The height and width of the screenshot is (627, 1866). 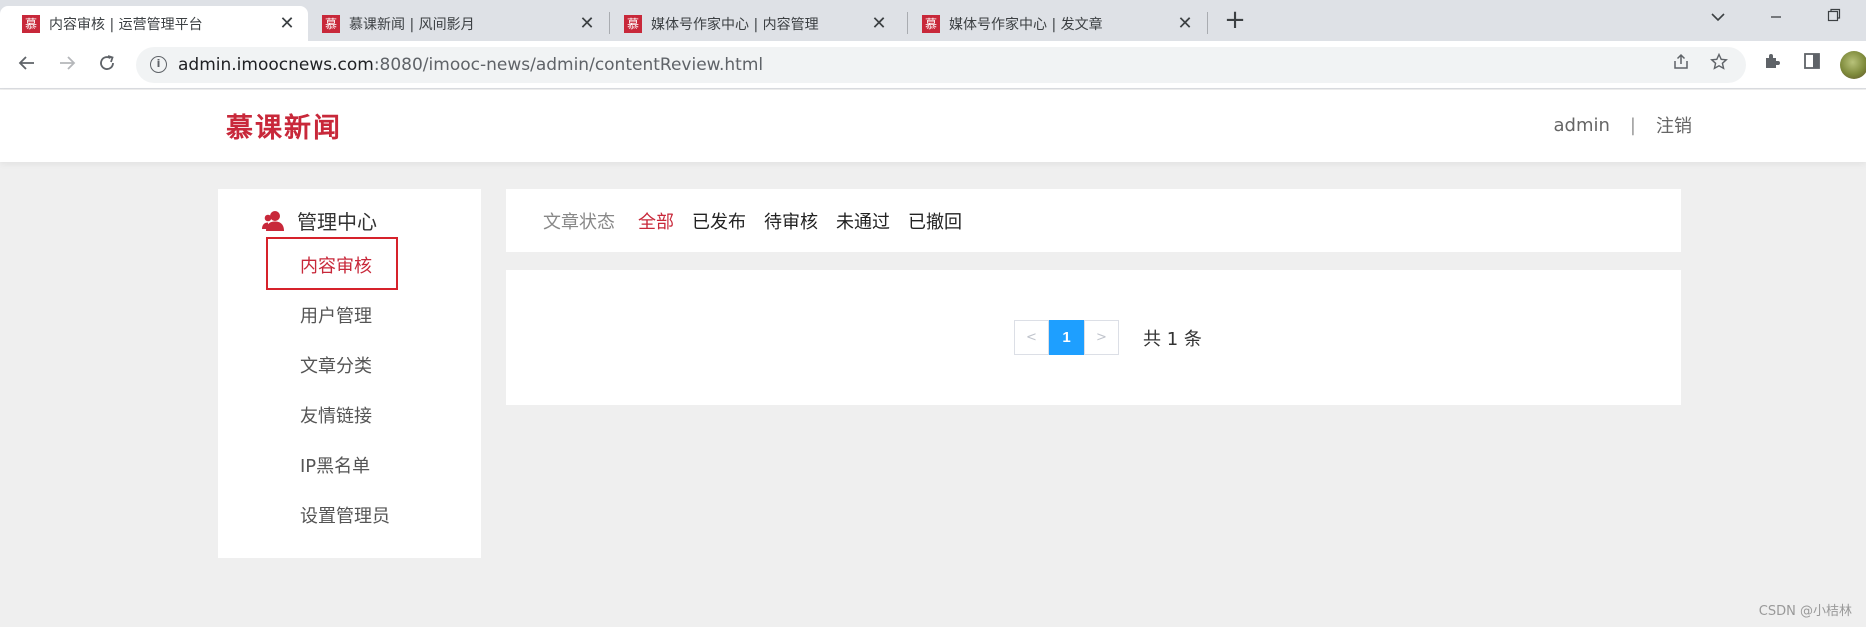 What do you see at coordinates (284, 125) in the screenshot?
I see `site-logo: 慕课新闻` at bounding box center [284, 125].